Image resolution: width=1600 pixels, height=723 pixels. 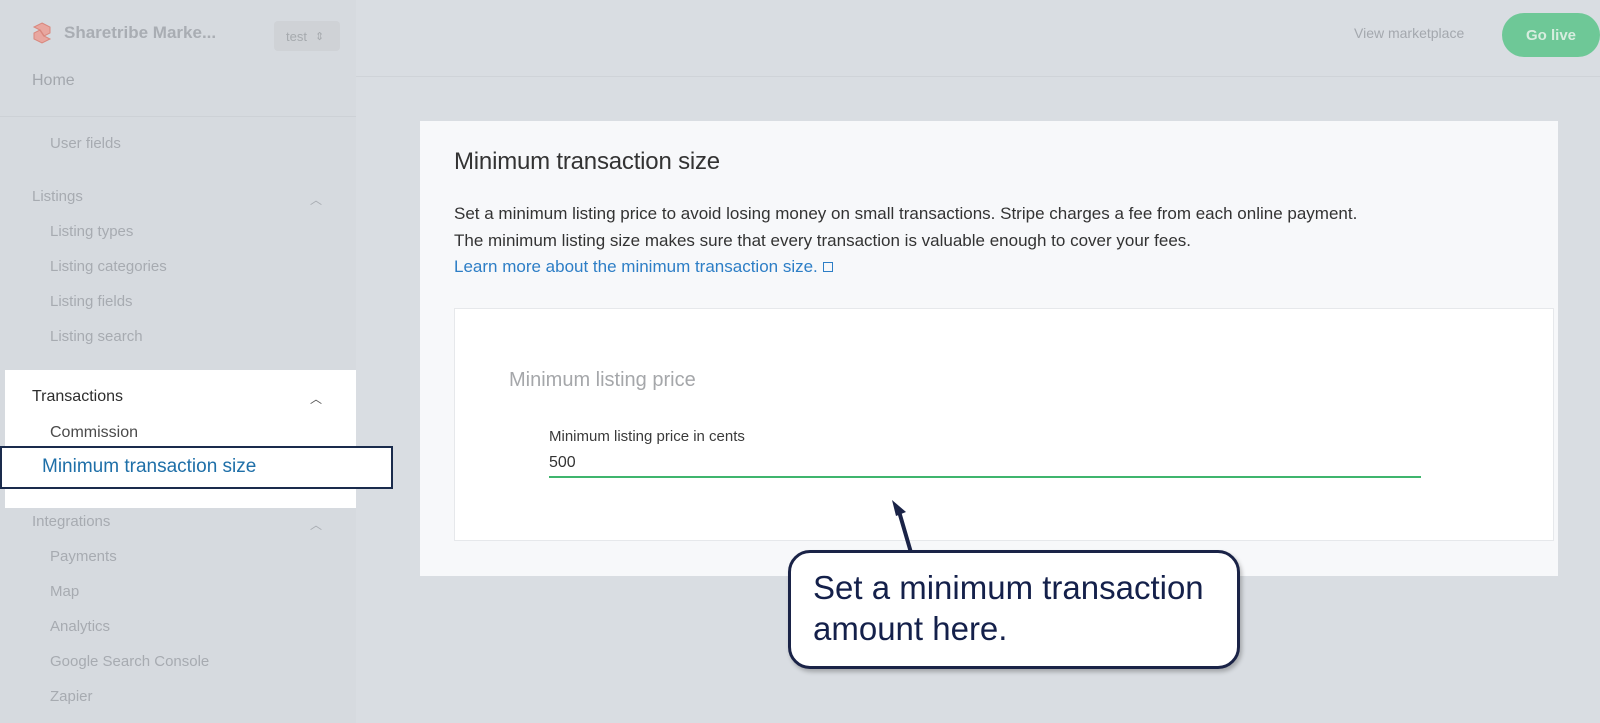 I want to click on sidebar-item-home: Home, so click(x=53, y=81).